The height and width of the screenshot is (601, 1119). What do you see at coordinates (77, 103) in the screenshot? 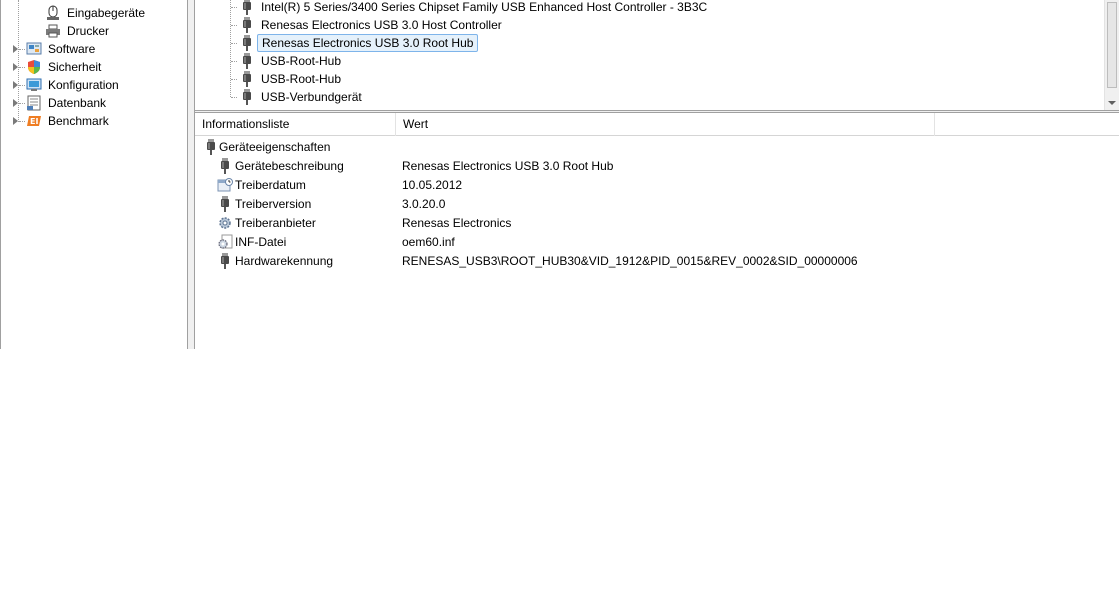
I see `nav-item-label: Datenbank` at bounding box center [77, 103].